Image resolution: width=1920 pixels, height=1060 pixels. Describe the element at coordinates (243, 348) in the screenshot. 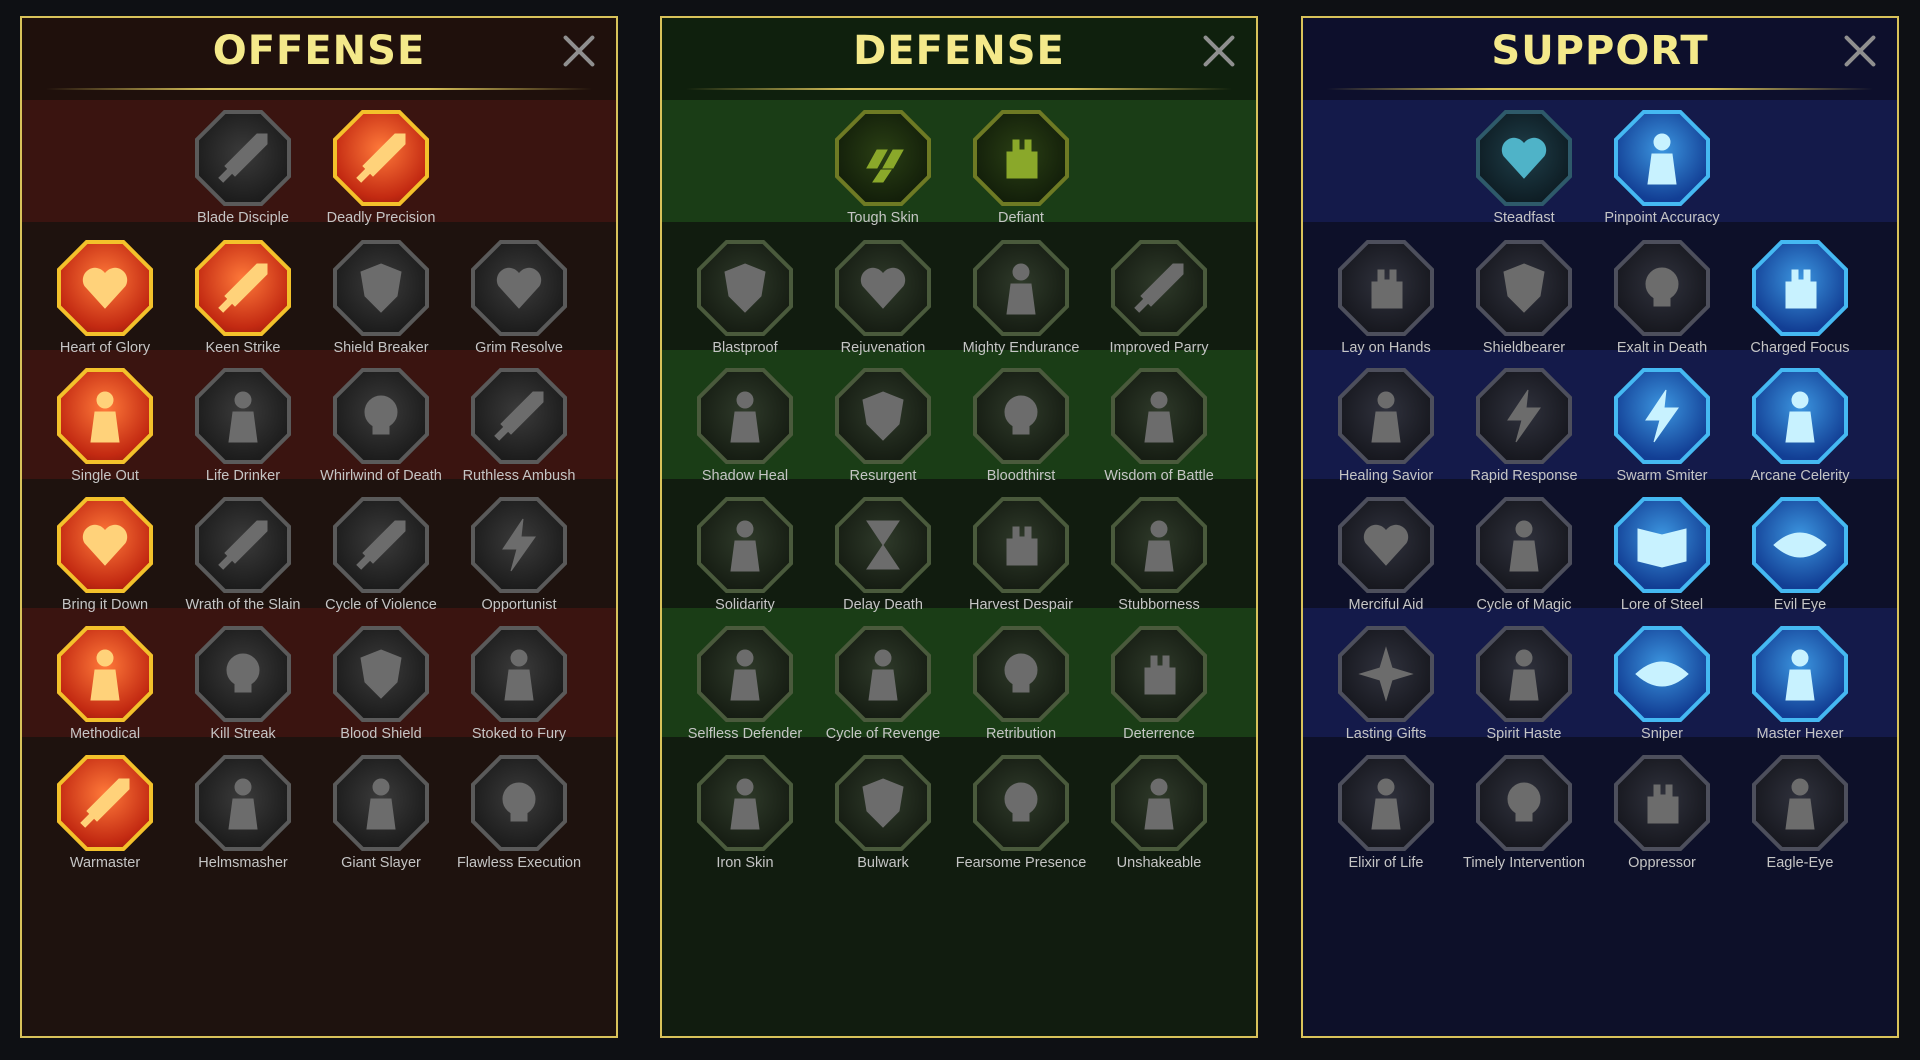

I see `skill-label: Keen Strike` at that location.